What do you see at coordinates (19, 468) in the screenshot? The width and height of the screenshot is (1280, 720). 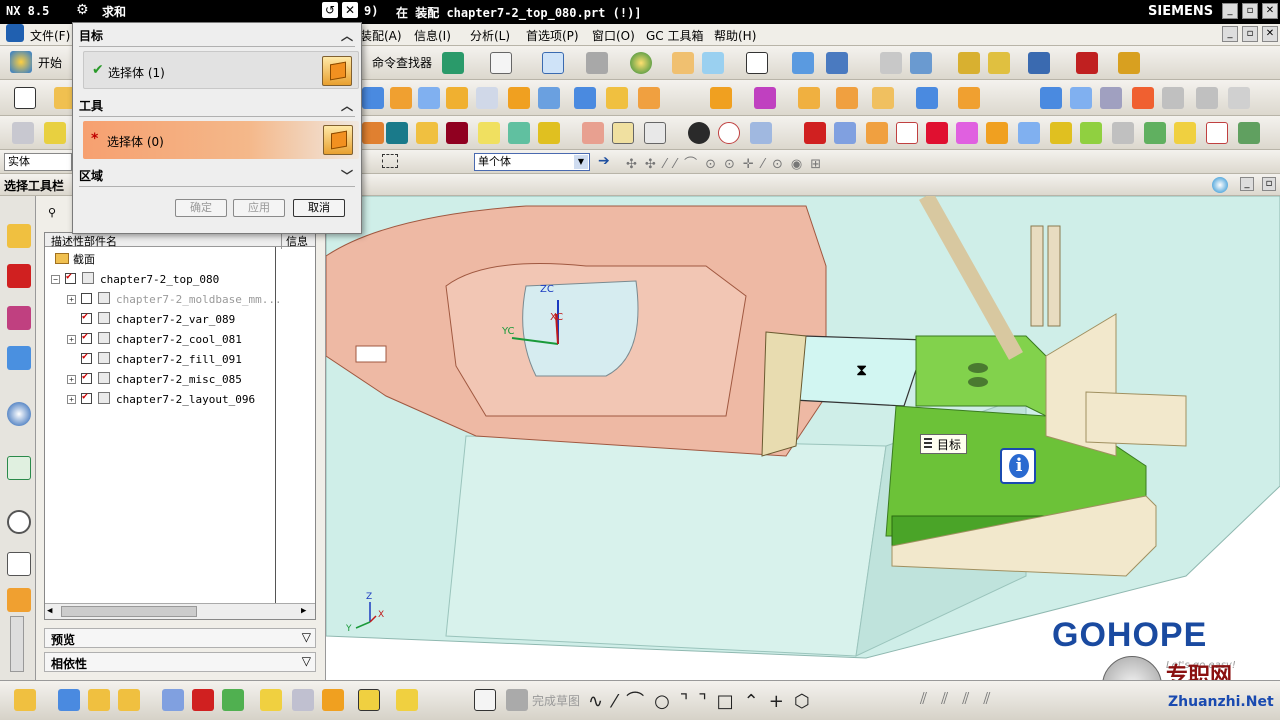 I see `history-tab-icon` at bounding box center [19, 468].